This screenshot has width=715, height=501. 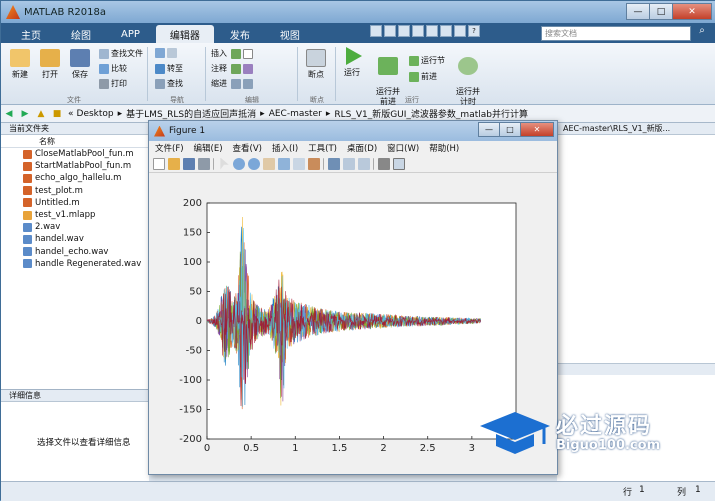 What do you see at coordinates (233, 53) in the screenshot?
I see `insert-button: 插入` at bounding box center [233, 53].